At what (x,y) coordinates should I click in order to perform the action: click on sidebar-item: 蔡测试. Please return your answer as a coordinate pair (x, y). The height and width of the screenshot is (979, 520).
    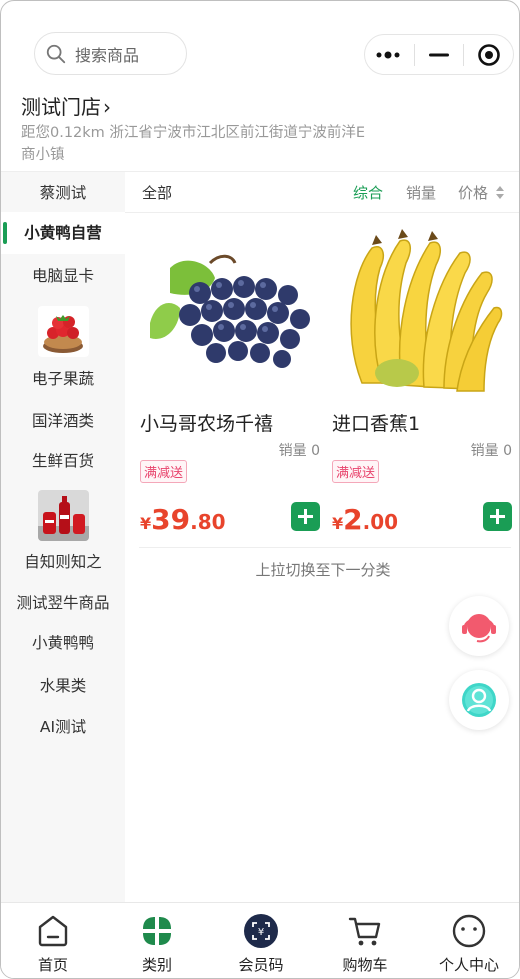
    Looking at the image, I should click on (63, 192).